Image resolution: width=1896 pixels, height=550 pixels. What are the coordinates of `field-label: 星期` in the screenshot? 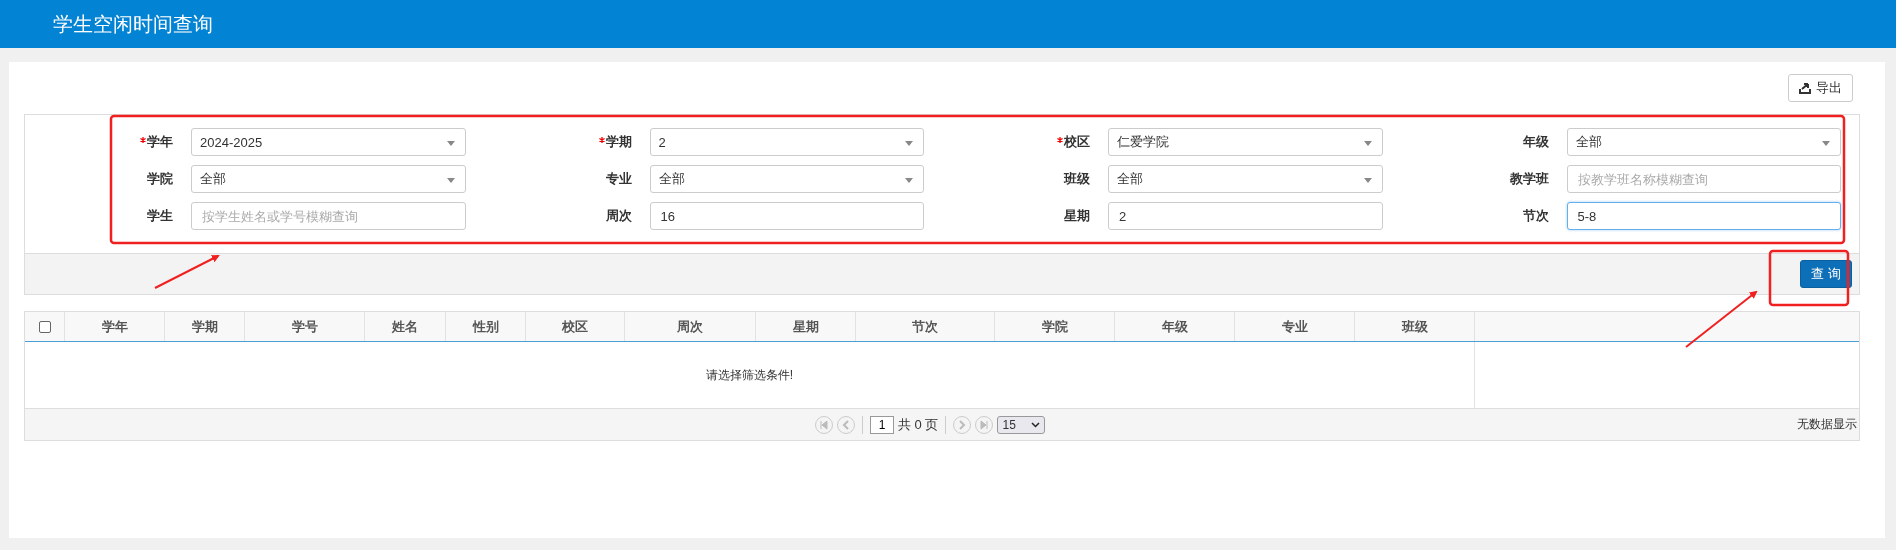 It's located at (1077, 216).